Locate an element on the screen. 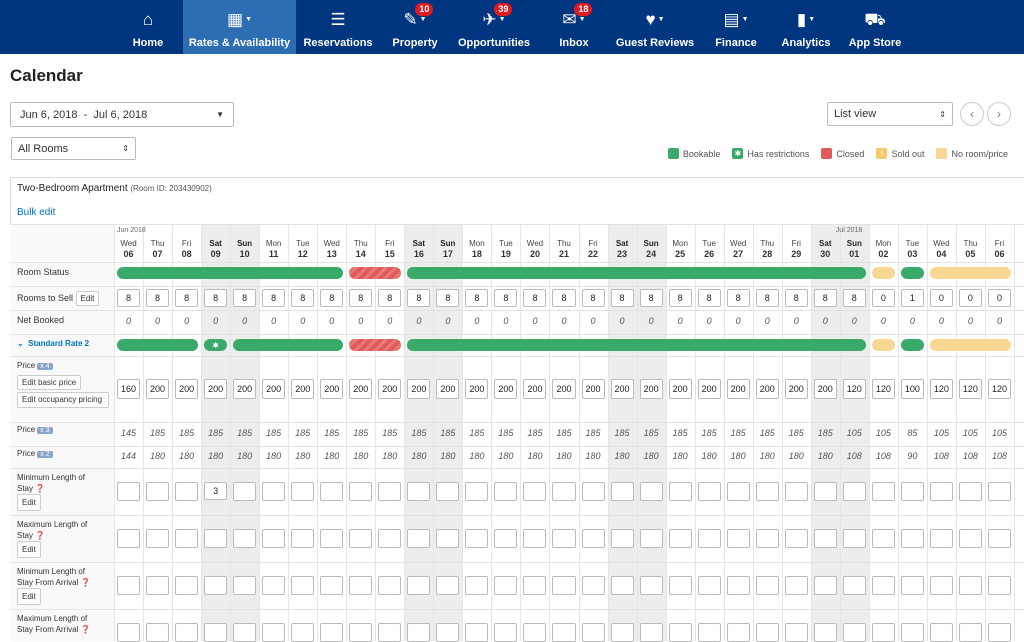  rooms-to-sell-edit-button: Edit is located at coordinates (87, 298).